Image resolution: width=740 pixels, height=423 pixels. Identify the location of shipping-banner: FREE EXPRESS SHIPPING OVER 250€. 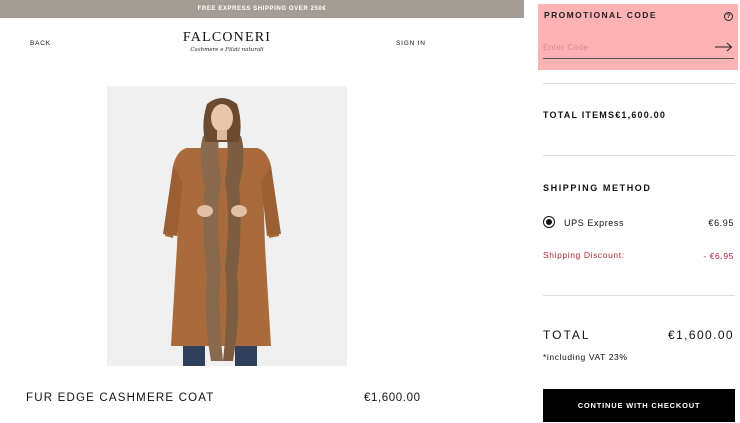
(262, 9).